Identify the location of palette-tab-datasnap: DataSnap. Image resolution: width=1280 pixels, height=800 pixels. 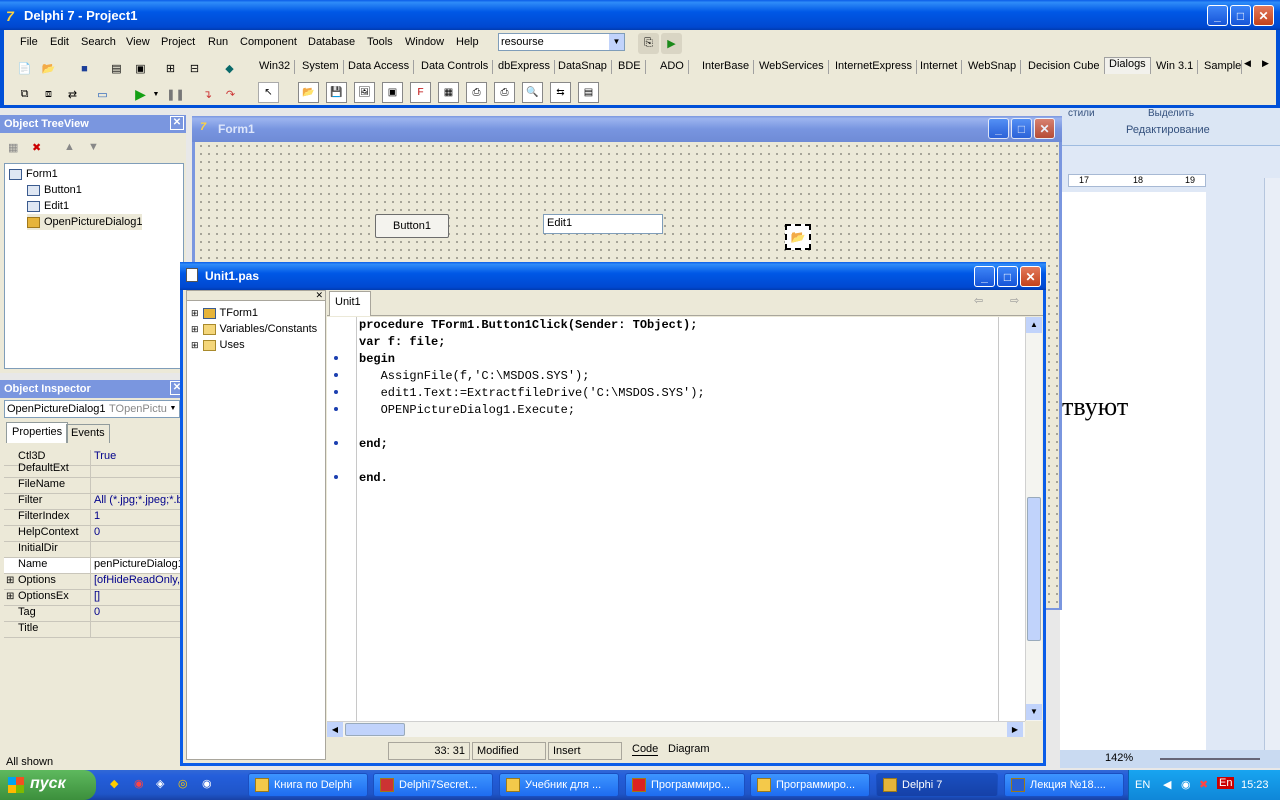
(583, 67).